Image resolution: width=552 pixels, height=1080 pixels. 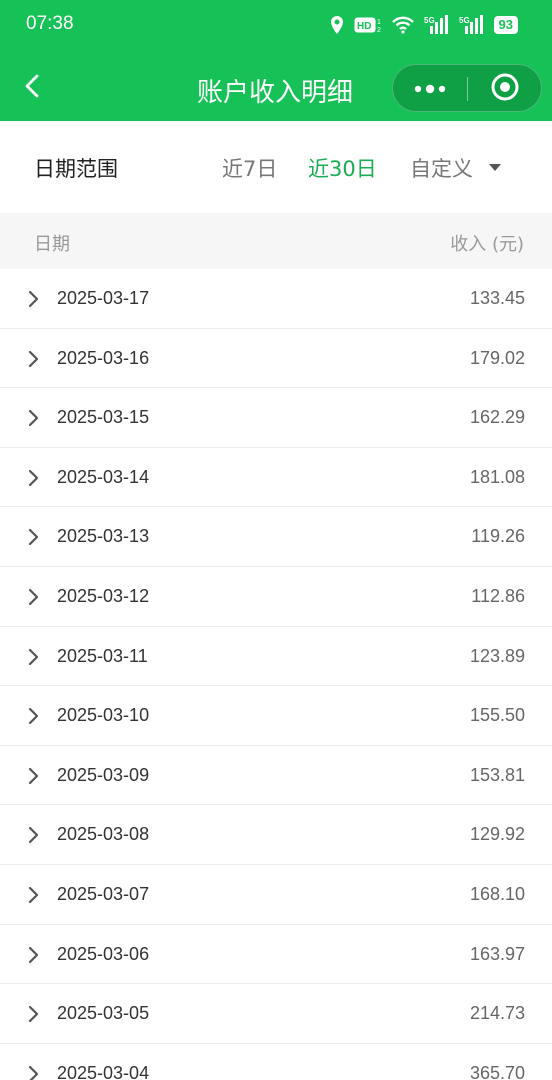 What do you see at coordinates (103, 893) in the screenshot?
I see `row-date: 2025-03-07` at bounding box center [103, 893].